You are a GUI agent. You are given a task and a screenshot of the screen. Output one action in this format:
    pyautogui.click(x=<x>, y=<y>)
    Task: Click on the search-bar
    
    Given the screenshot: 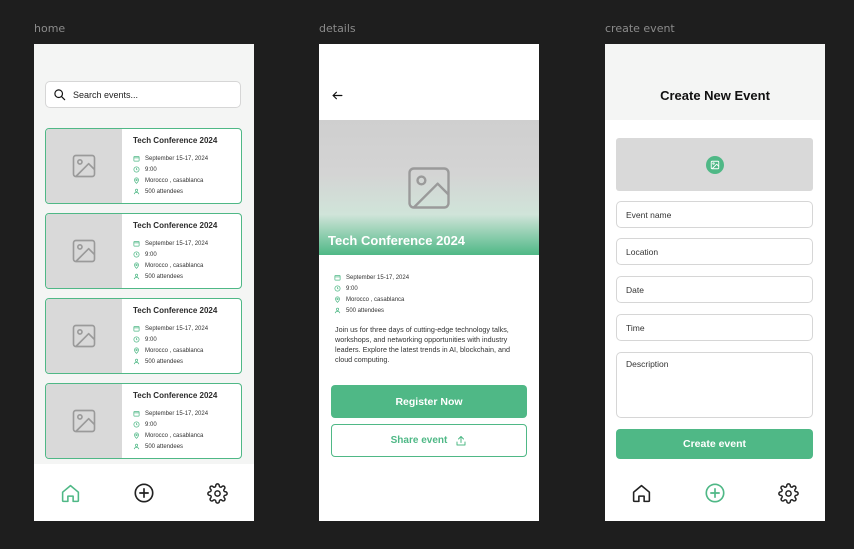 What is the action you would take?
    pyautogui.click(x=143, y=94)
    